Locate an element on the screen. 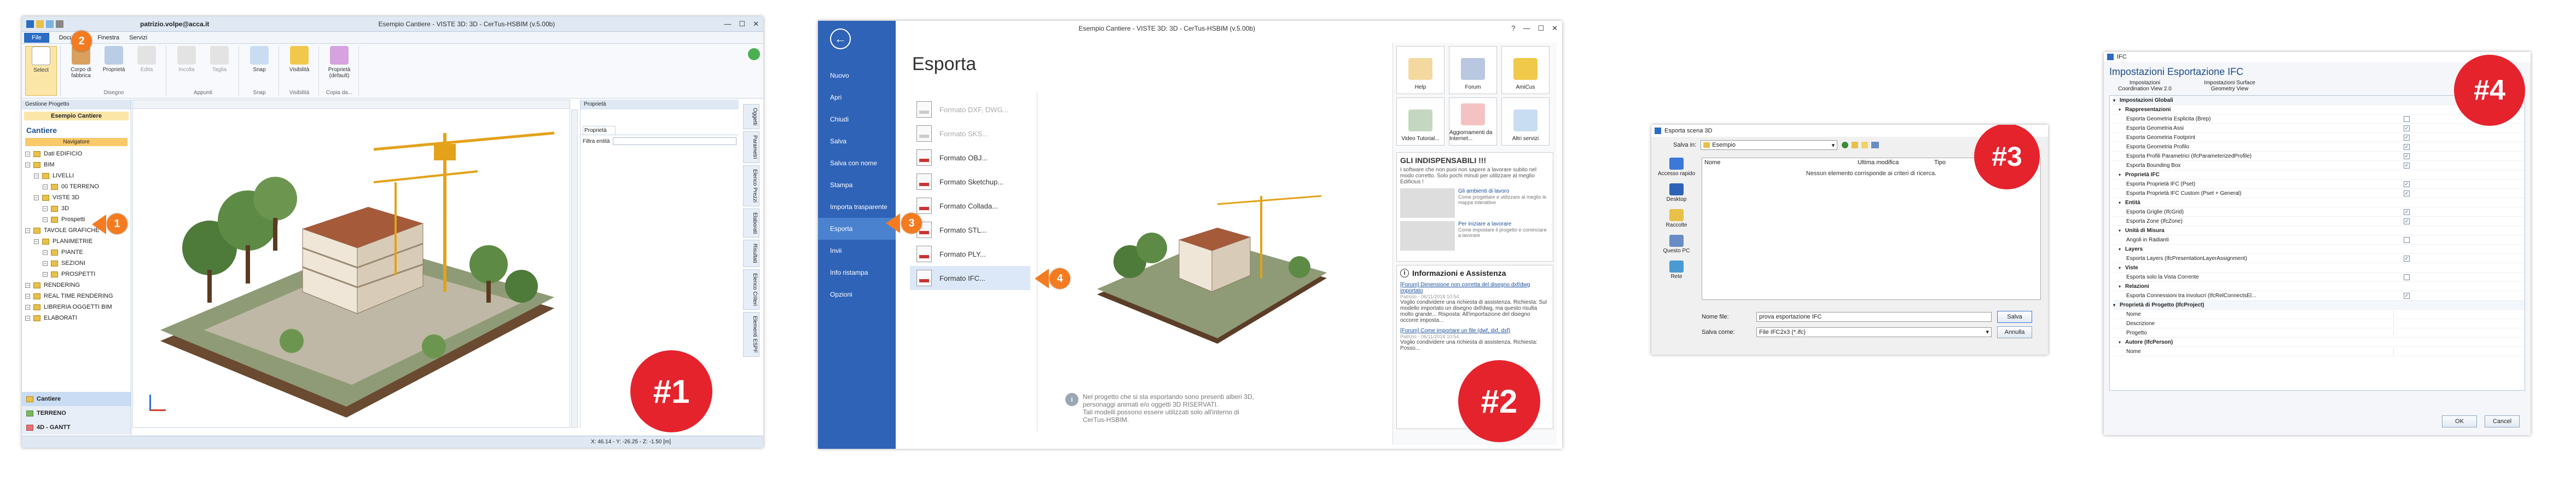  snap-button: Snap is located at coordinates (259, 68).